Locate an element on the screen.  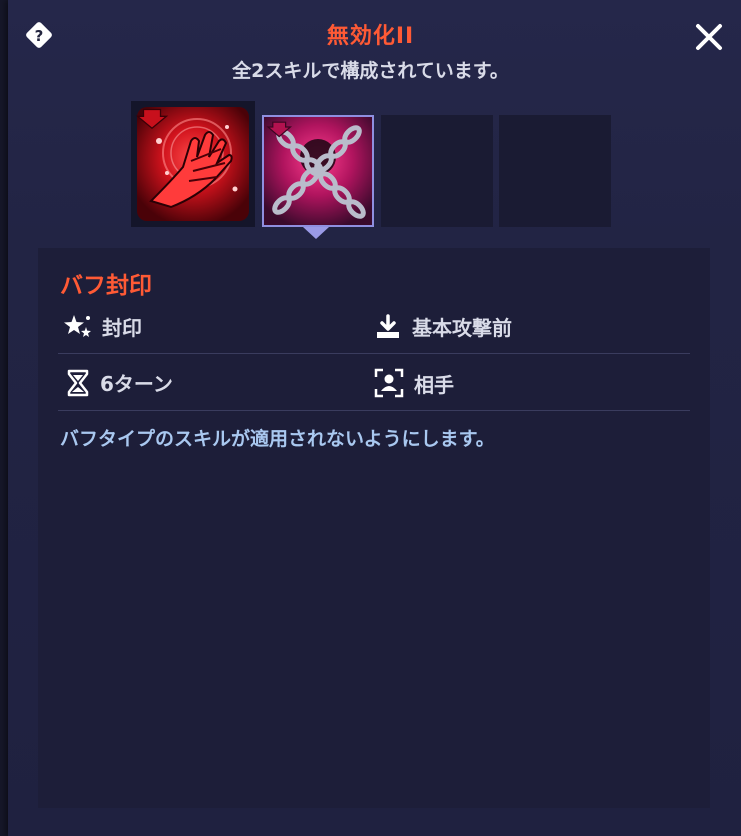
skill-slot-3-empty is located at coordinates (437, 171).